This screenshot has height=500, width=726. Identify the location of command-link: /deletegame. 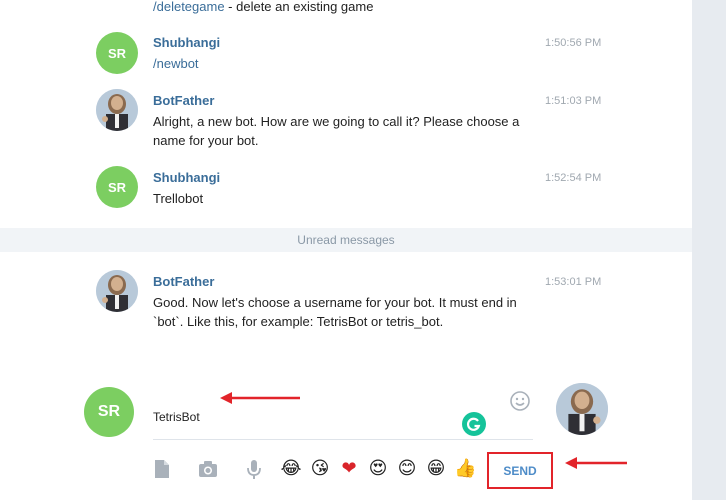
(189, 7).